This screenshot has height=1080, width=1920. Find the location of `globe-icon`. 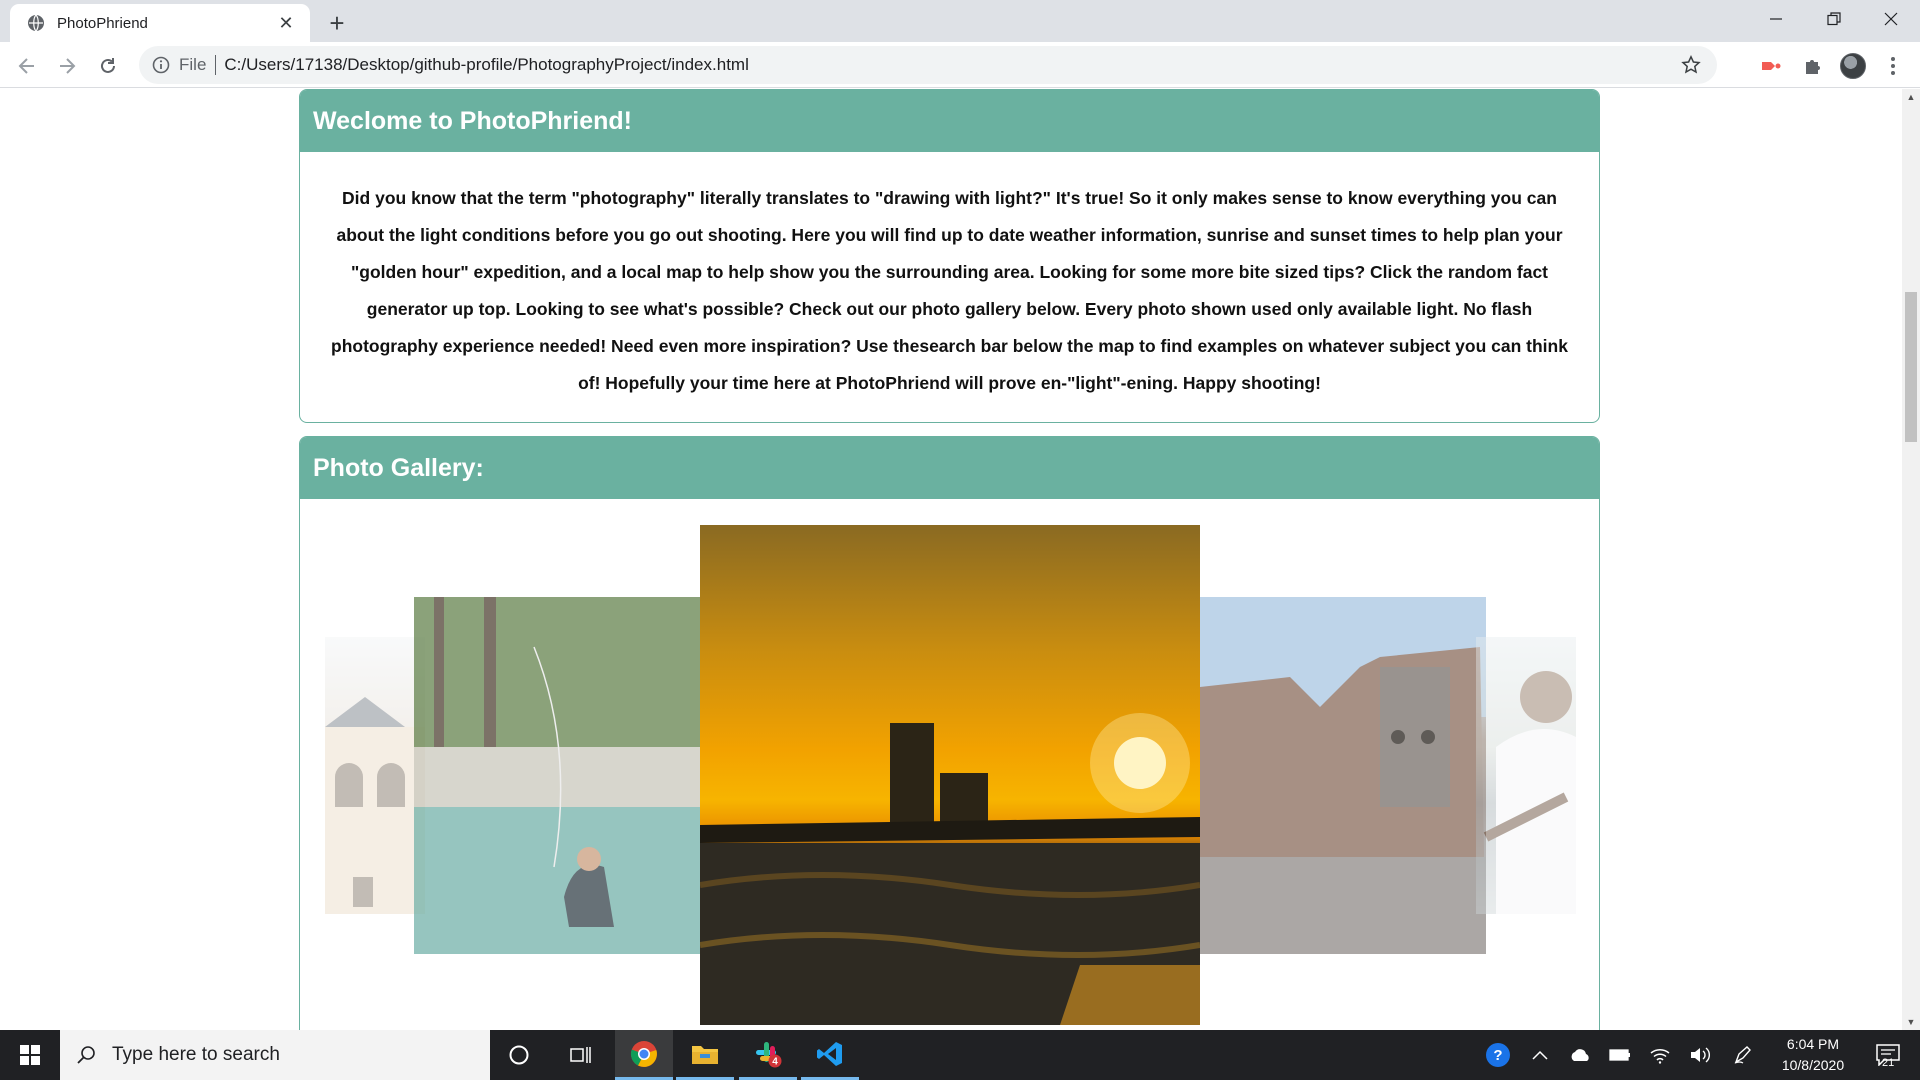

globe-icon is located at coordinates (36, 23).